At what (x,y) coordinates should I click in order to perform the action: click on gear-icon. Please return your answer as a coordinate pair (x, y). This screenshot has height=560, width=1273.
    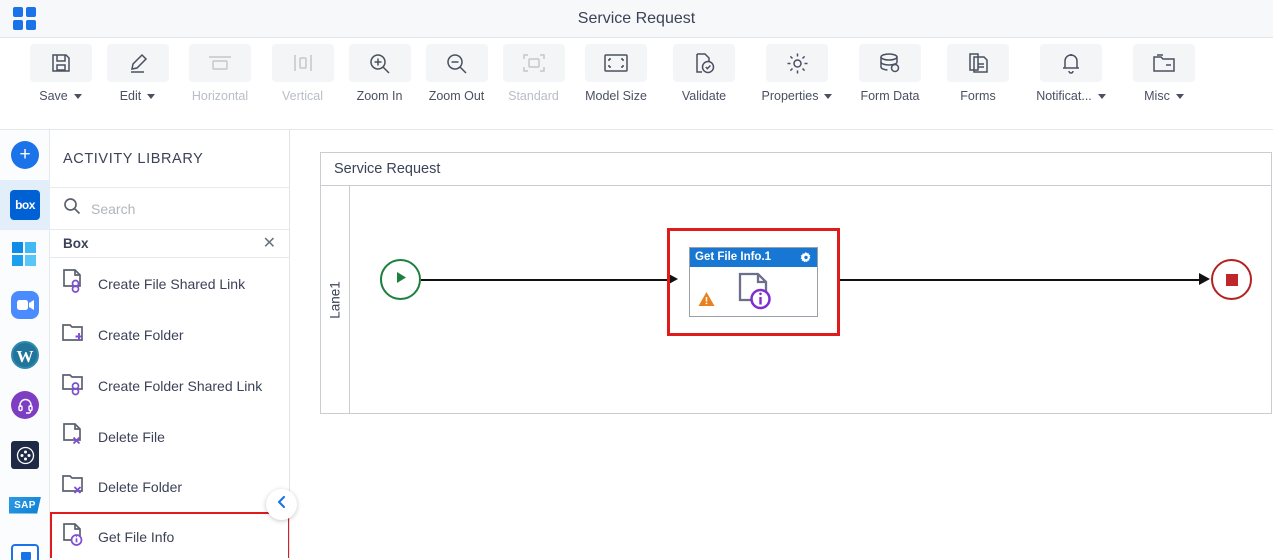
    Looking at the image, I should click on (806, 257).